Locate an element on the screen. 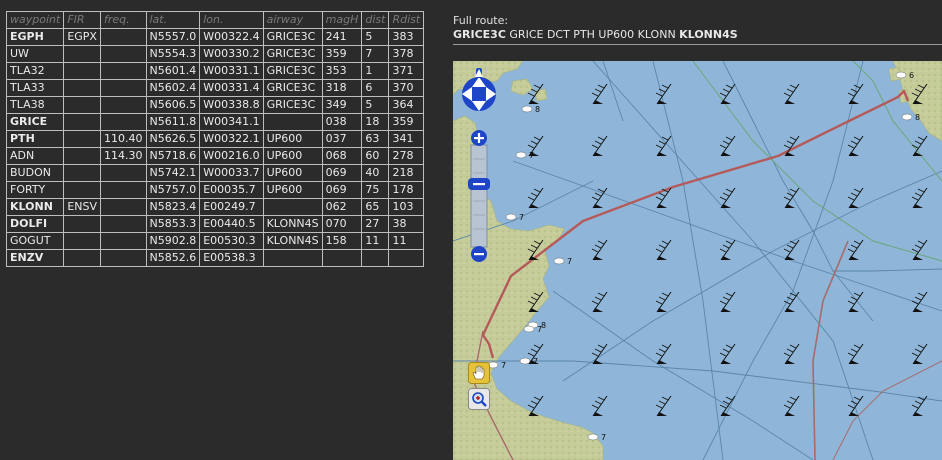 This screenshot has width=942, height=460. table-row: FORTY N5757.0 E00035.7 UP600 069 75 178 is located at coordinates (215, 190).